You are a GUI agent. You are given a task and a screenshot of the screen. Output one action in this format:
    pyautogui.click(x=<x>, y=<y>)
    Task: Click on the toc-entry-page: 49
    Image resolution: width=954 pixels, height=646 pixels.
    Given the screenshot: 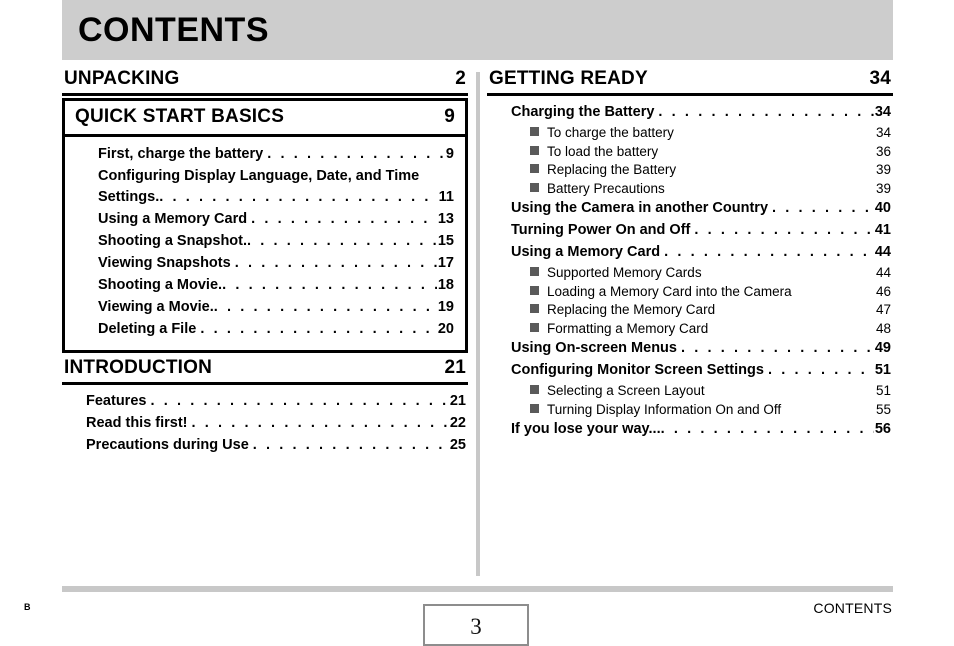 What is the action you would take?
    pyautogui.click(x=882, y=348)
    